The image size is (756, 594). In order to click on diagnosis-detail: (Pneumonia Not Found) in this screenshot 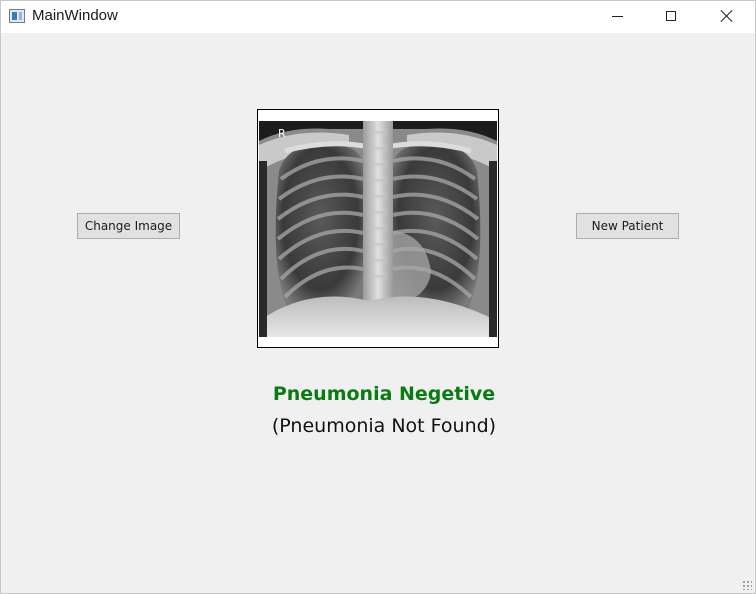, I will do `click(384, 426)`.